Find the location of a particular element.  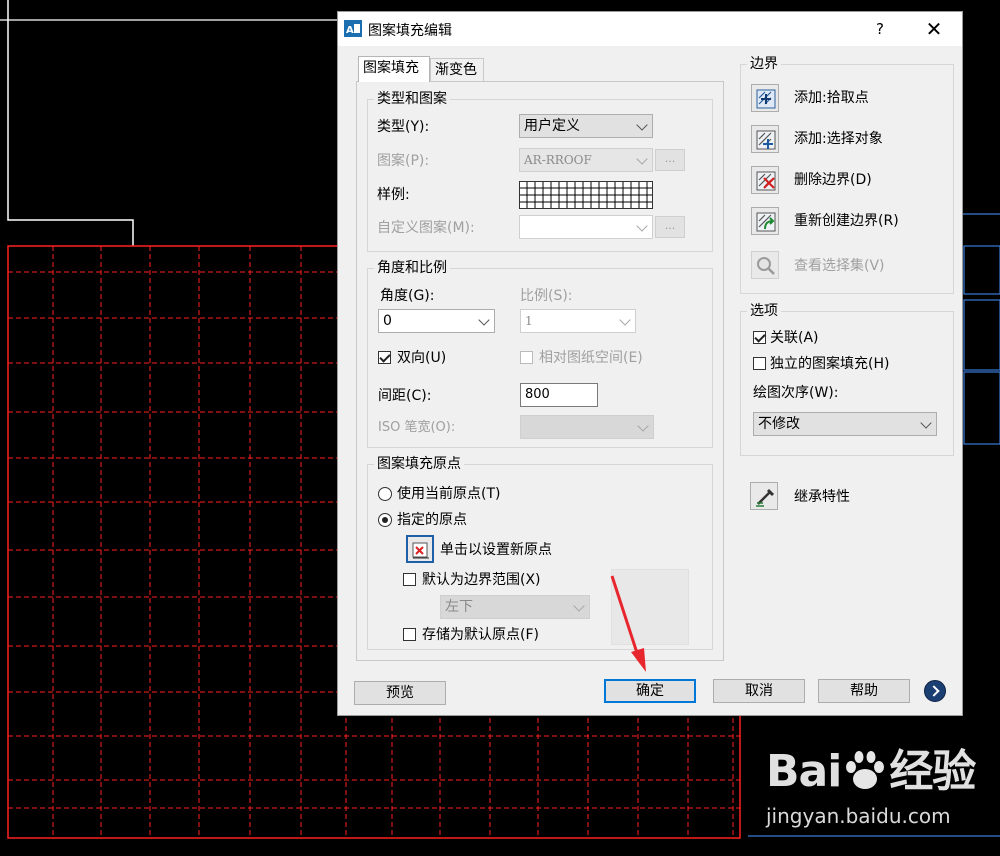

recreate-boundary-button is located at coordinates (765, 221).